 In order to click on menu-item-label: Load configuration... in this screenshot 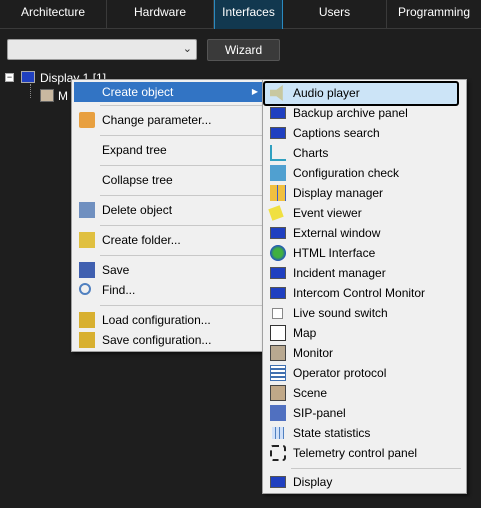, I will do `click(156, 320)`.